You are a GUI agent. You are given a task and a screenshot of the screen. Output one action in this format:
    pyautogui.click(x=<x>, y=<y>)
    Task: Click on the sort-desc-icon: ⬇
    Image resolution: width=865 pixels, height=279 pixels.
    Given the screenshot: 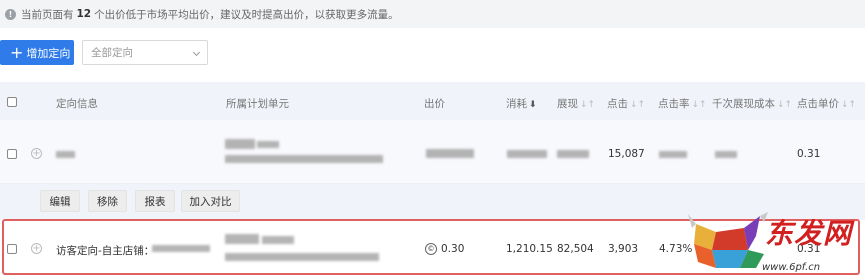 What is the action you would take?
    pyautogui.click(x=533, y=105)
    